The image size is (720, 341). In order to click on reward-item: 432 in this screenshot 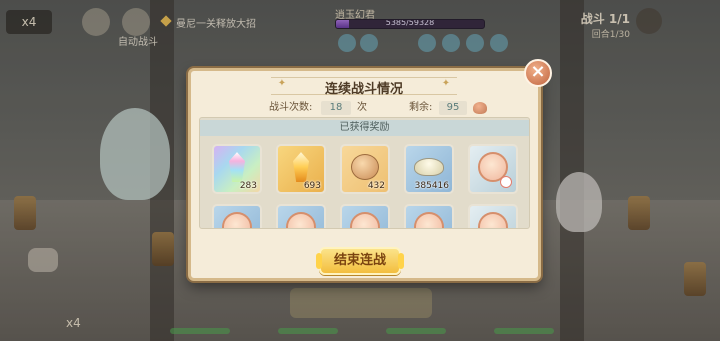, I will do `click(365, 169)`.